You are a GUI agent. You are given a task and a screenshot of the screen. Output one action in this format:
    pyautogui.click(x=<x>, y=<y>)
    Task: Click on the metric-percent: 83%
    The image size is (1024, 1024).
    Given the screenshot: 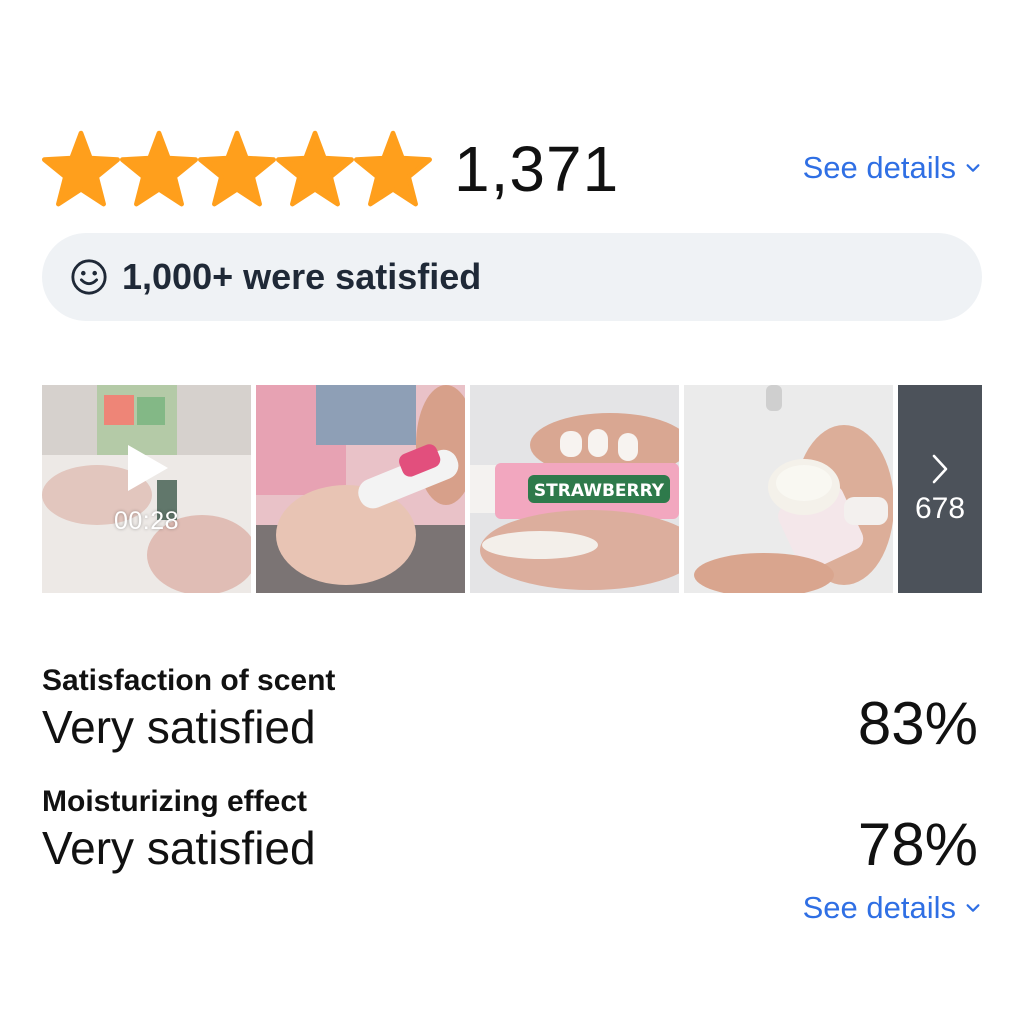 What is the action you would take?
    pyautogui.click(x=917, y=723)
    